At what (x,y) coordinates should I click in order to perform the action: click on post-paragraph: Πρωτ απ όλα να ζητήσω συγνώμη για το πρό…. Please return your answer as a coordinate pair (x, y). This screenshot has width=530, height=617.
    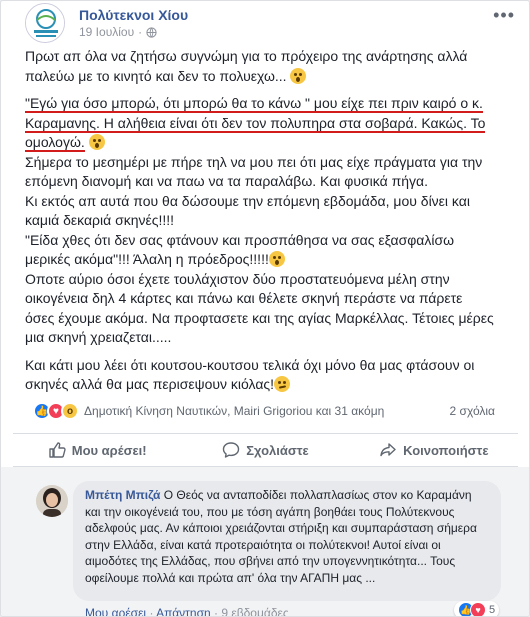
    Looking at the image, I should click on (246, 66).